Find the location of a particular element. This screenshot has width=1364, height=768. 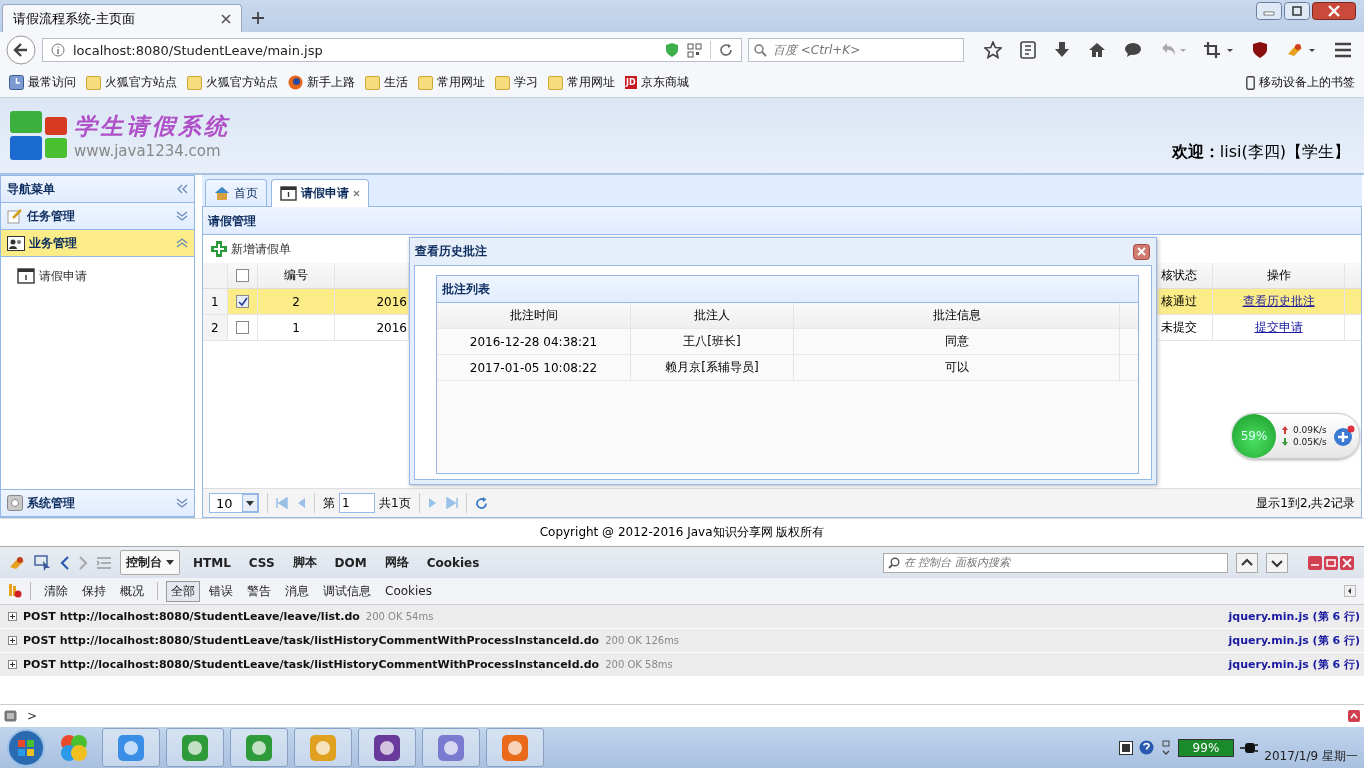

bookmark: 生活 is located at coordinates (386, 82).